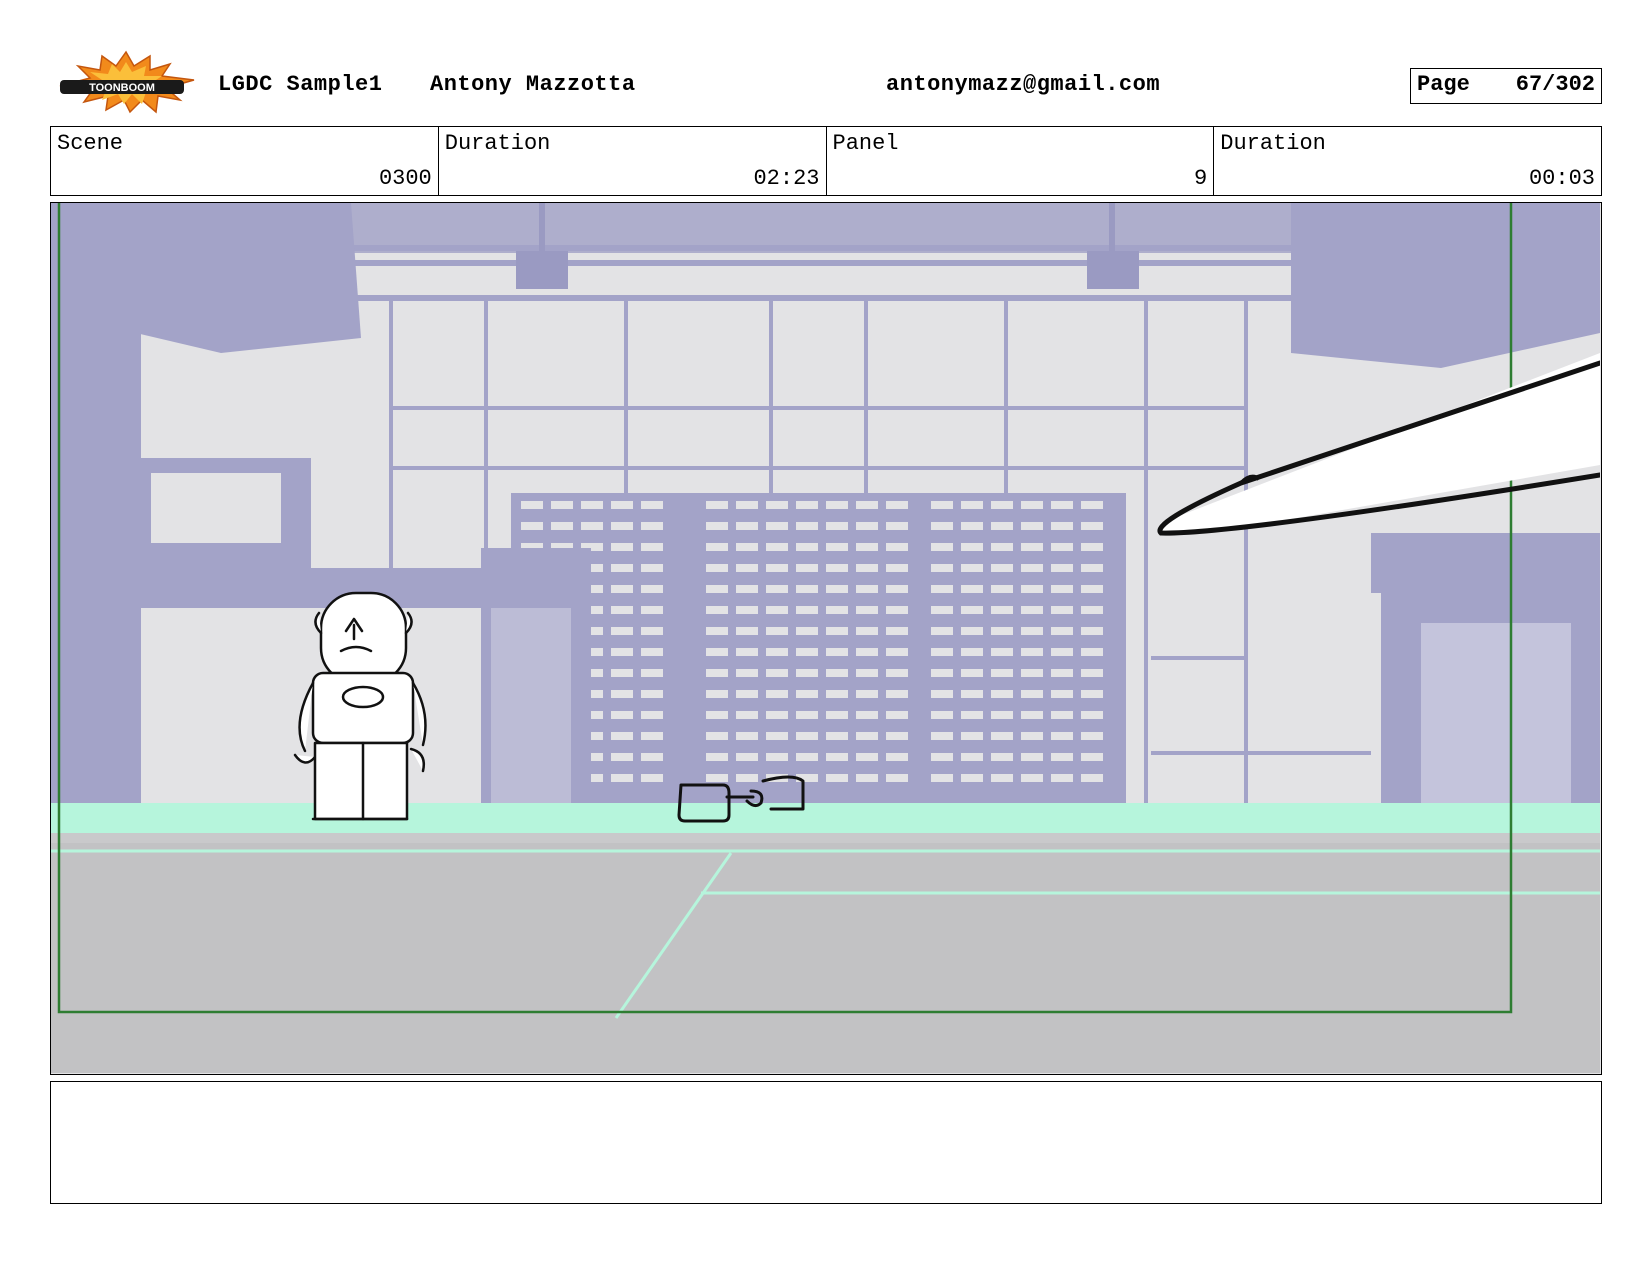 Image resolution: width=1648 pixels, height=1276 pixels. What do you see at coordinates (497, 143) in the screenshot?
I see `scene-duration-label: Duration` at bounding box center [497, 143].